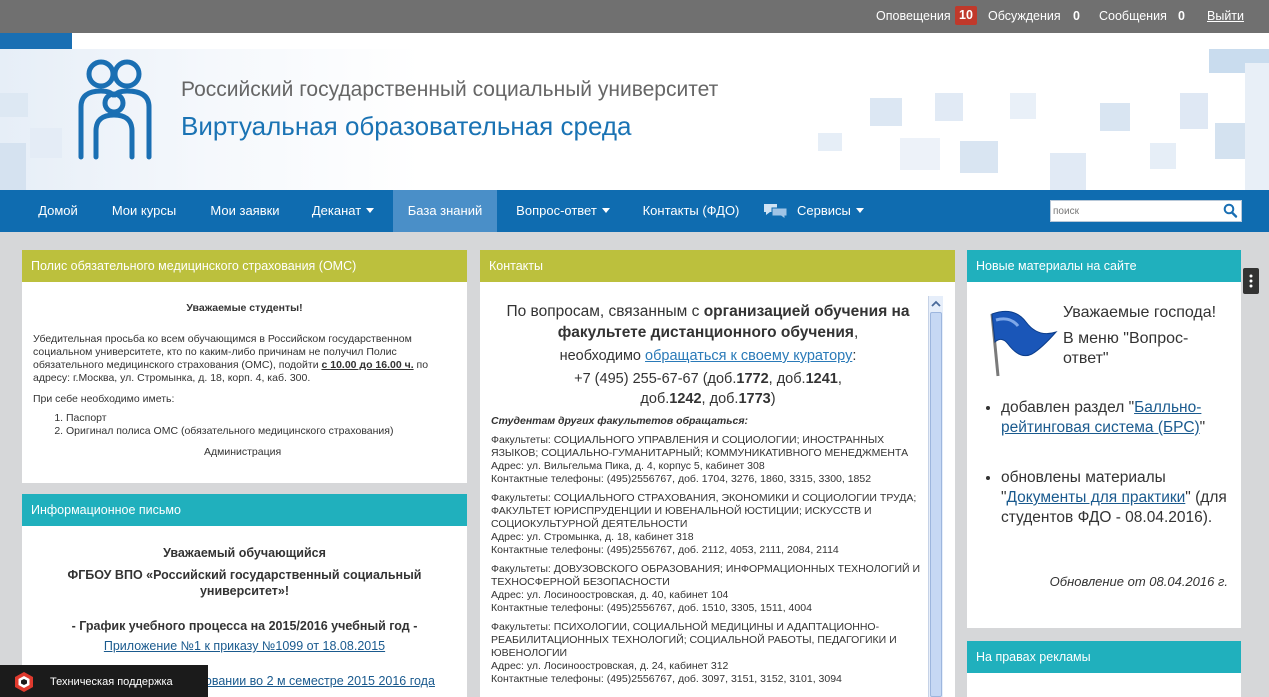 The height and width of the screenshot is (697, 1269). What do you see at coordinates (936, 304) in the screenshot?
I see `chevron-up-icon` at bounding box center [936, 304].